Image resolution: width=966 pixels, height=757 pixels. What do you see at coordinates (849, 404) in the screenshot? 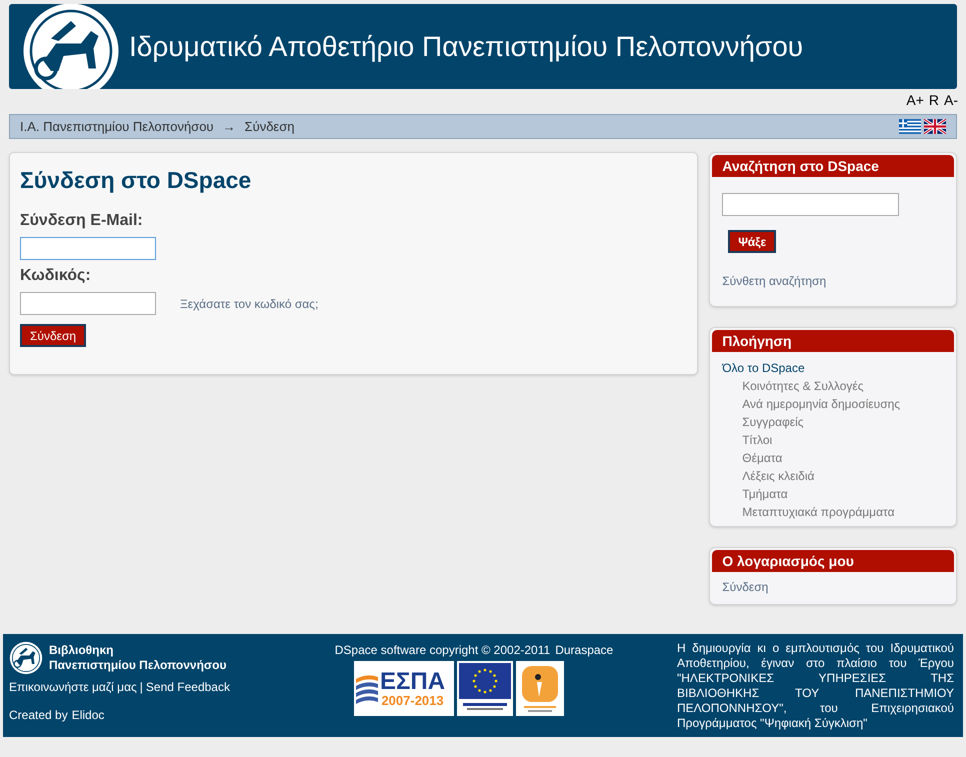
I see `nav-link: Ανά ημερομηνία δημοσίευσης` at bounding box center [849, 404].